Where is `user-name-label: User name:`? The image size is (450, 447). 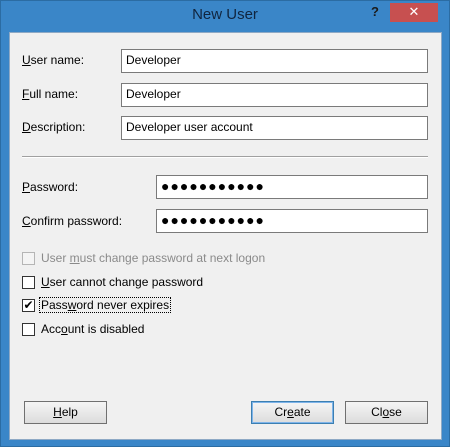 user-name-label: User name: is located at coordinates (53, 60).